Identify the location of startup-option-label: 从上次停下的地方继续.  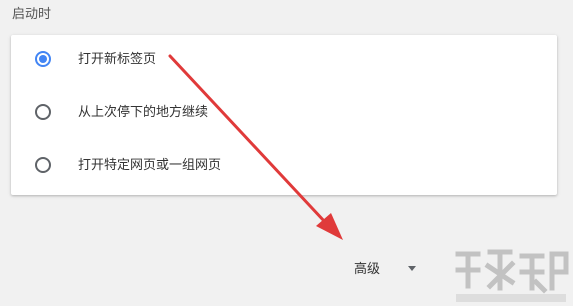
(143, 112).